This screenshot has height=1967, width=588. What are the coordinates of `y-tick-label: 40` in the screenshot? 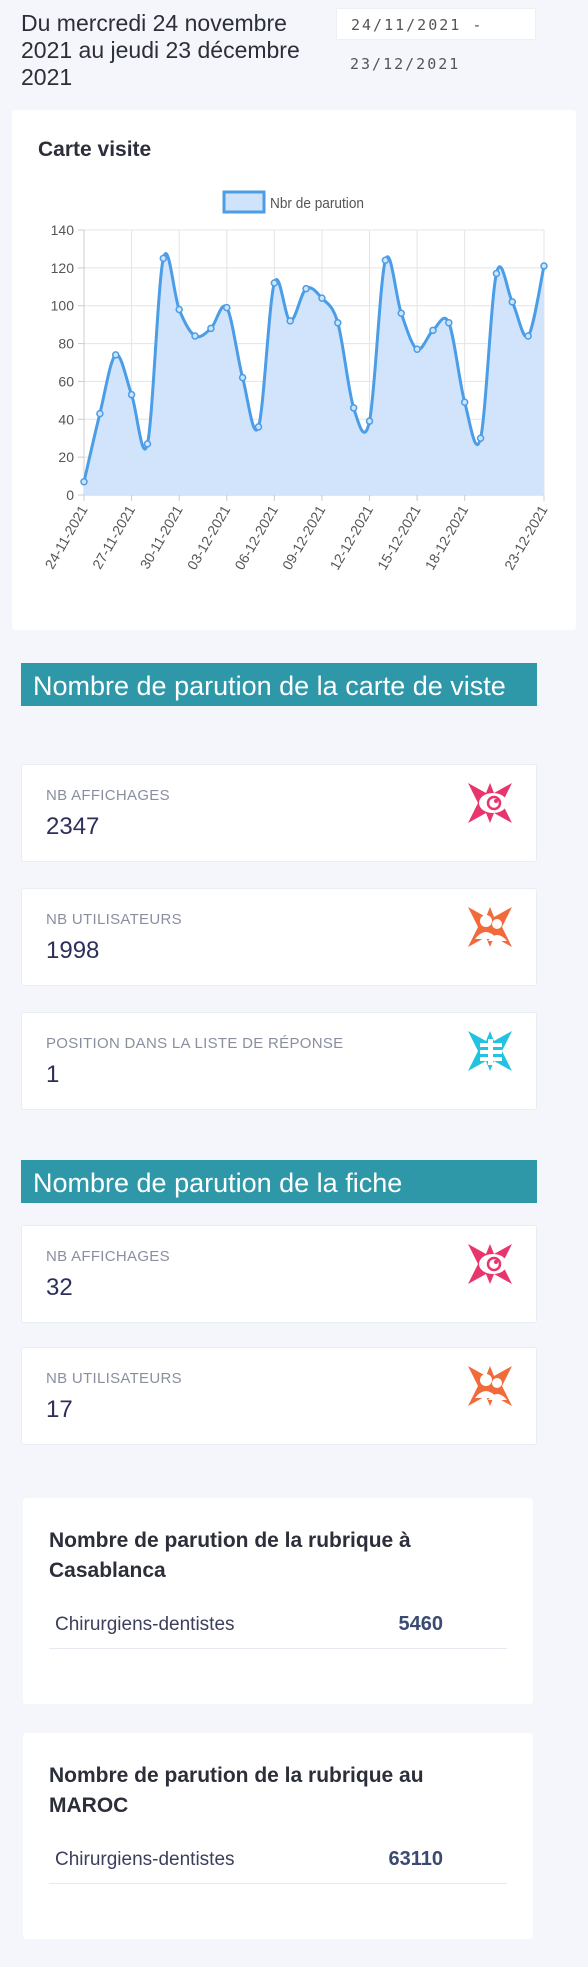 It's located at (66, 419).